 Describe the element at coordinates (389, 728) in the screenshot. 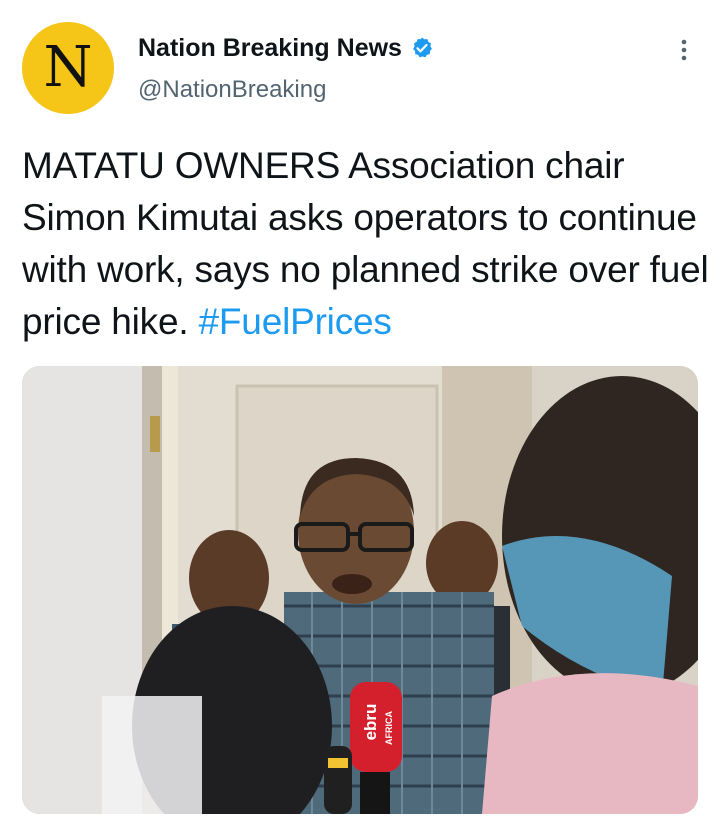

I see `mic-sub-label: AFRICA` at that location.